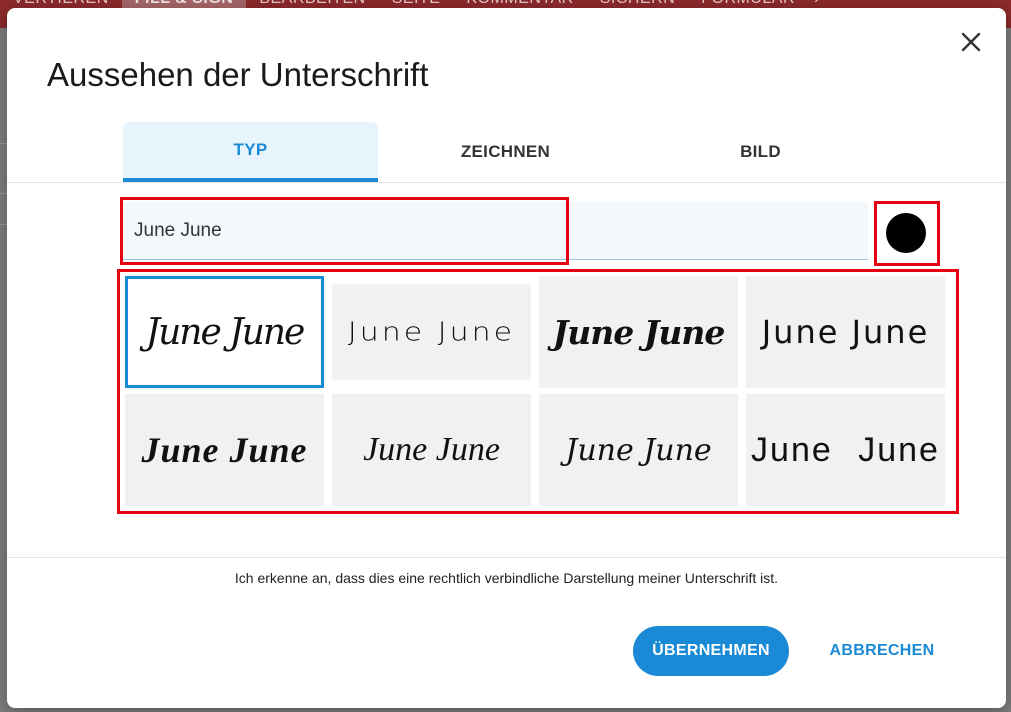 This screenshot has width=1011, height=712. What do you see at coordinates (416, 4) in the screenshot?
I see `bg-tab: SEITE` at bounding box center [416, 4].